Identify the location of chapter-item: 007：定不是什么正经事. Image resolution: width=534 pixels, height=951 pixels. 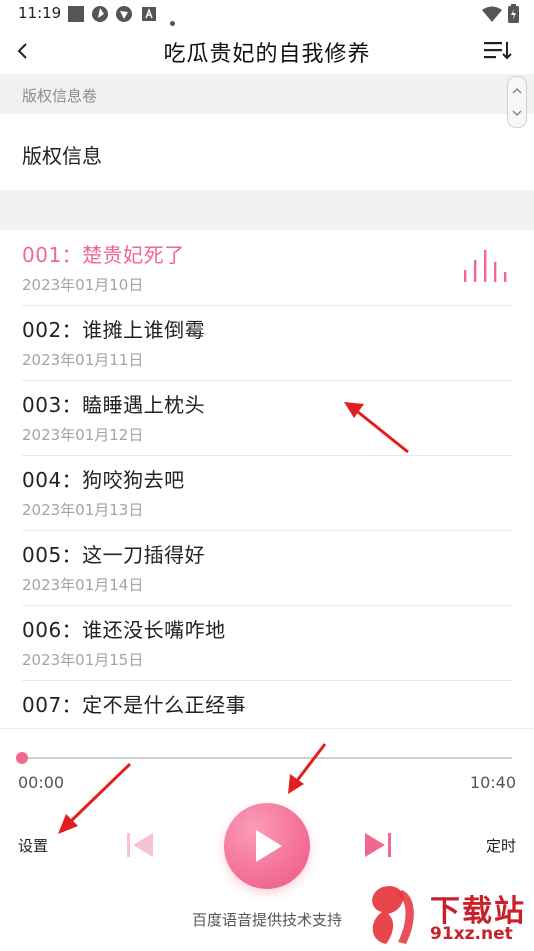
(267, 704).